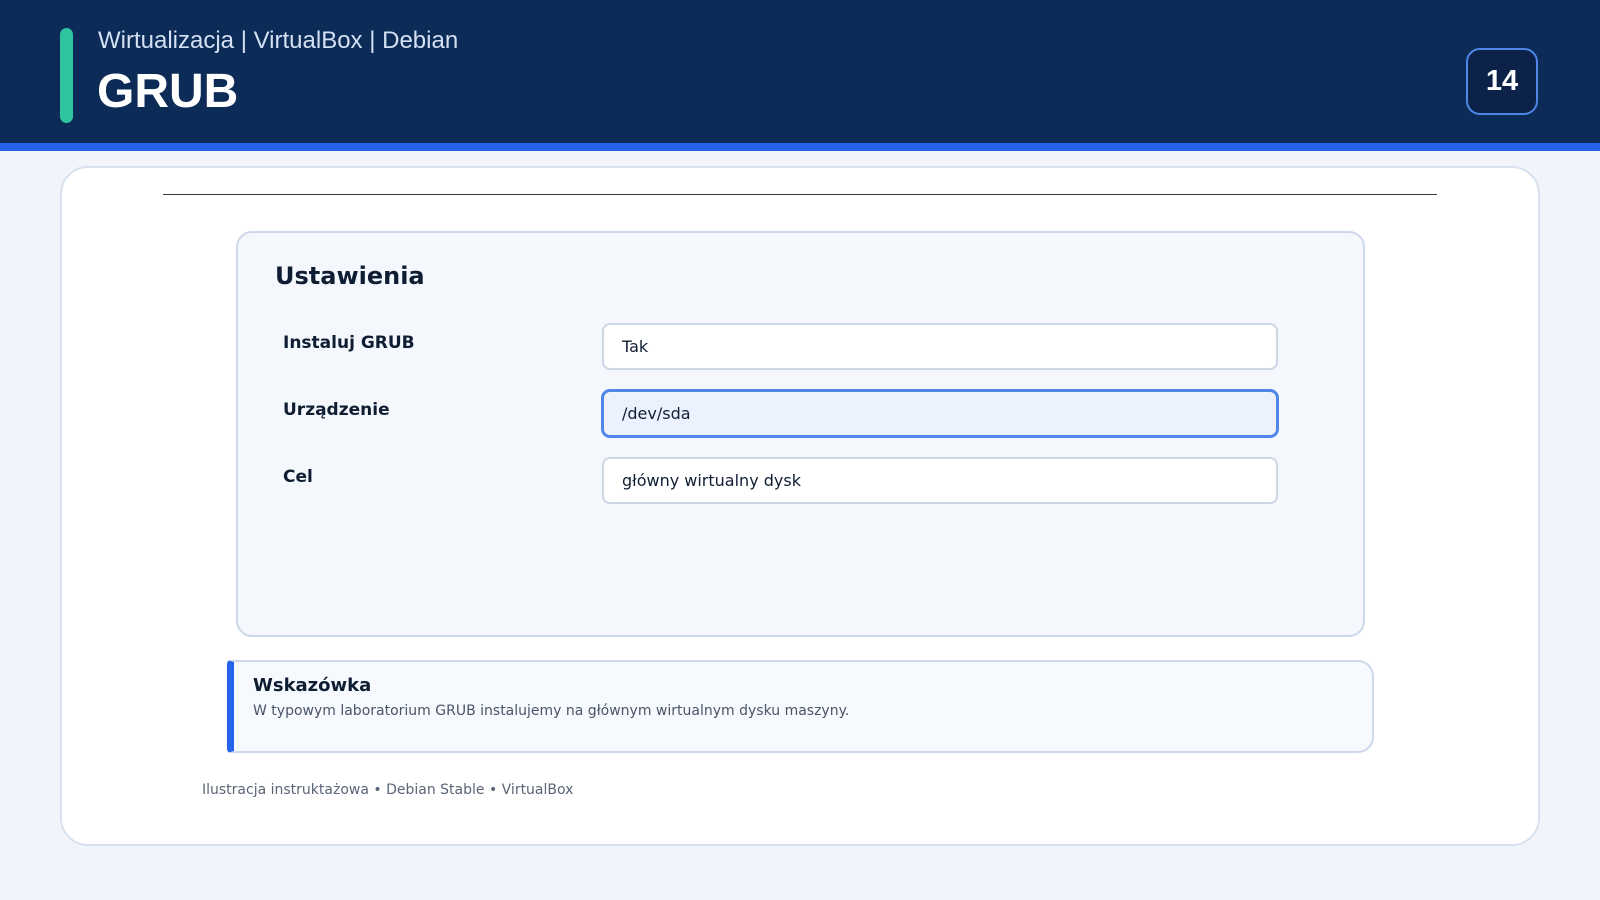 Image resolution: width=1600 pixels, height=900 pixels. What do you see at coordinates (940, 480) in the screenshot?
I see `target-field` at bounding box center [940, 480].